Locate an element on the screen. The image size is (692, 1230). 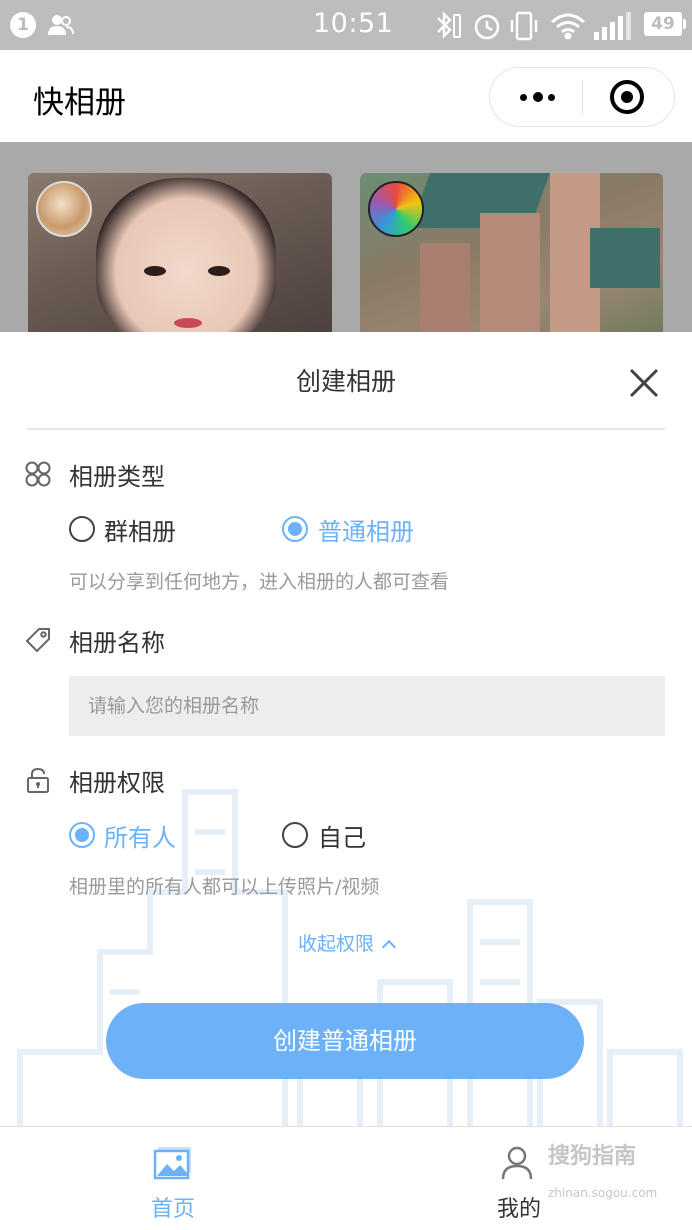
phone-vibrate-icon is located at coordinates (524, 26).